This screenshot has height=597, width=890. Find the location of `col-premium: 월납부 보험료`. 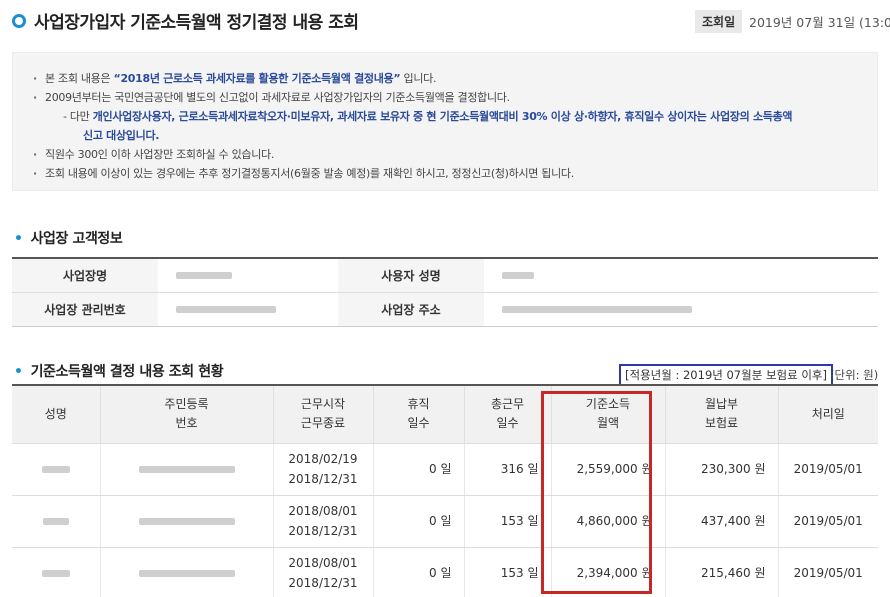

col-premium: 월납부 보험료 is located at coordinates (722, 414).